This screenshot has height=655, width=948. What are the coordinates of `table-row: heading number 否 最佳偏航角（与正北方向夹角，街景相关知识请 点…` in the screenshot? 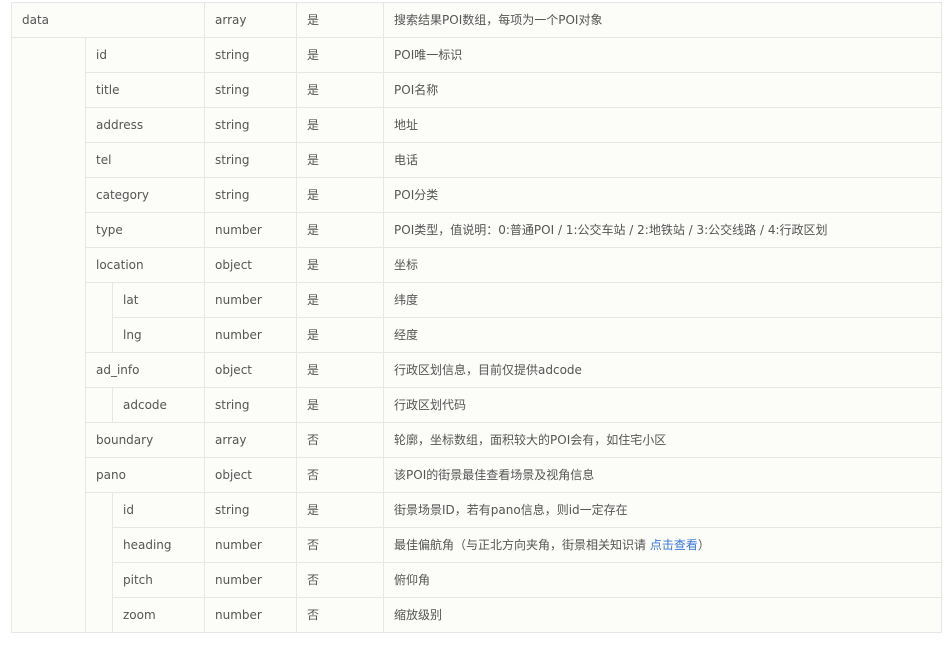 It's located at (477, 545).